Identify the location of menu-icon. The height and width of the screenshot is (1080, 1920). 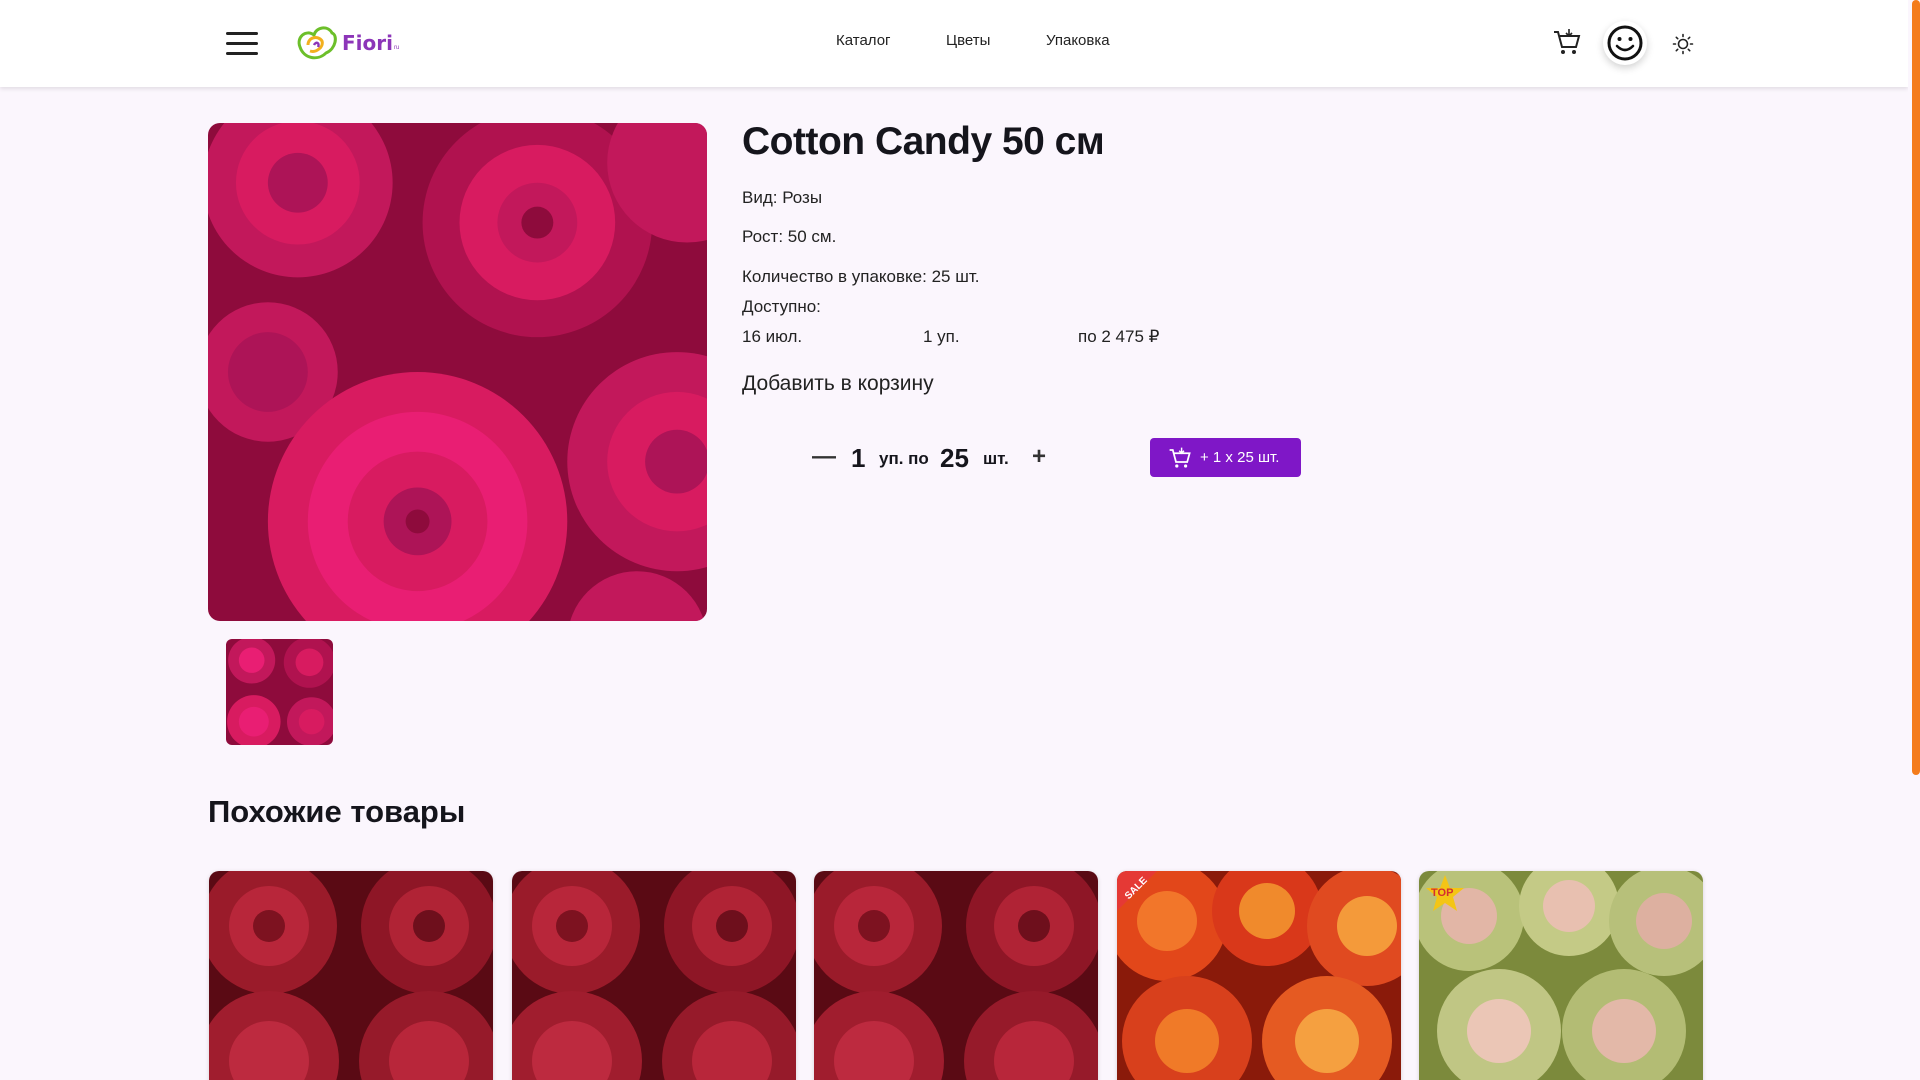
(243, 43).